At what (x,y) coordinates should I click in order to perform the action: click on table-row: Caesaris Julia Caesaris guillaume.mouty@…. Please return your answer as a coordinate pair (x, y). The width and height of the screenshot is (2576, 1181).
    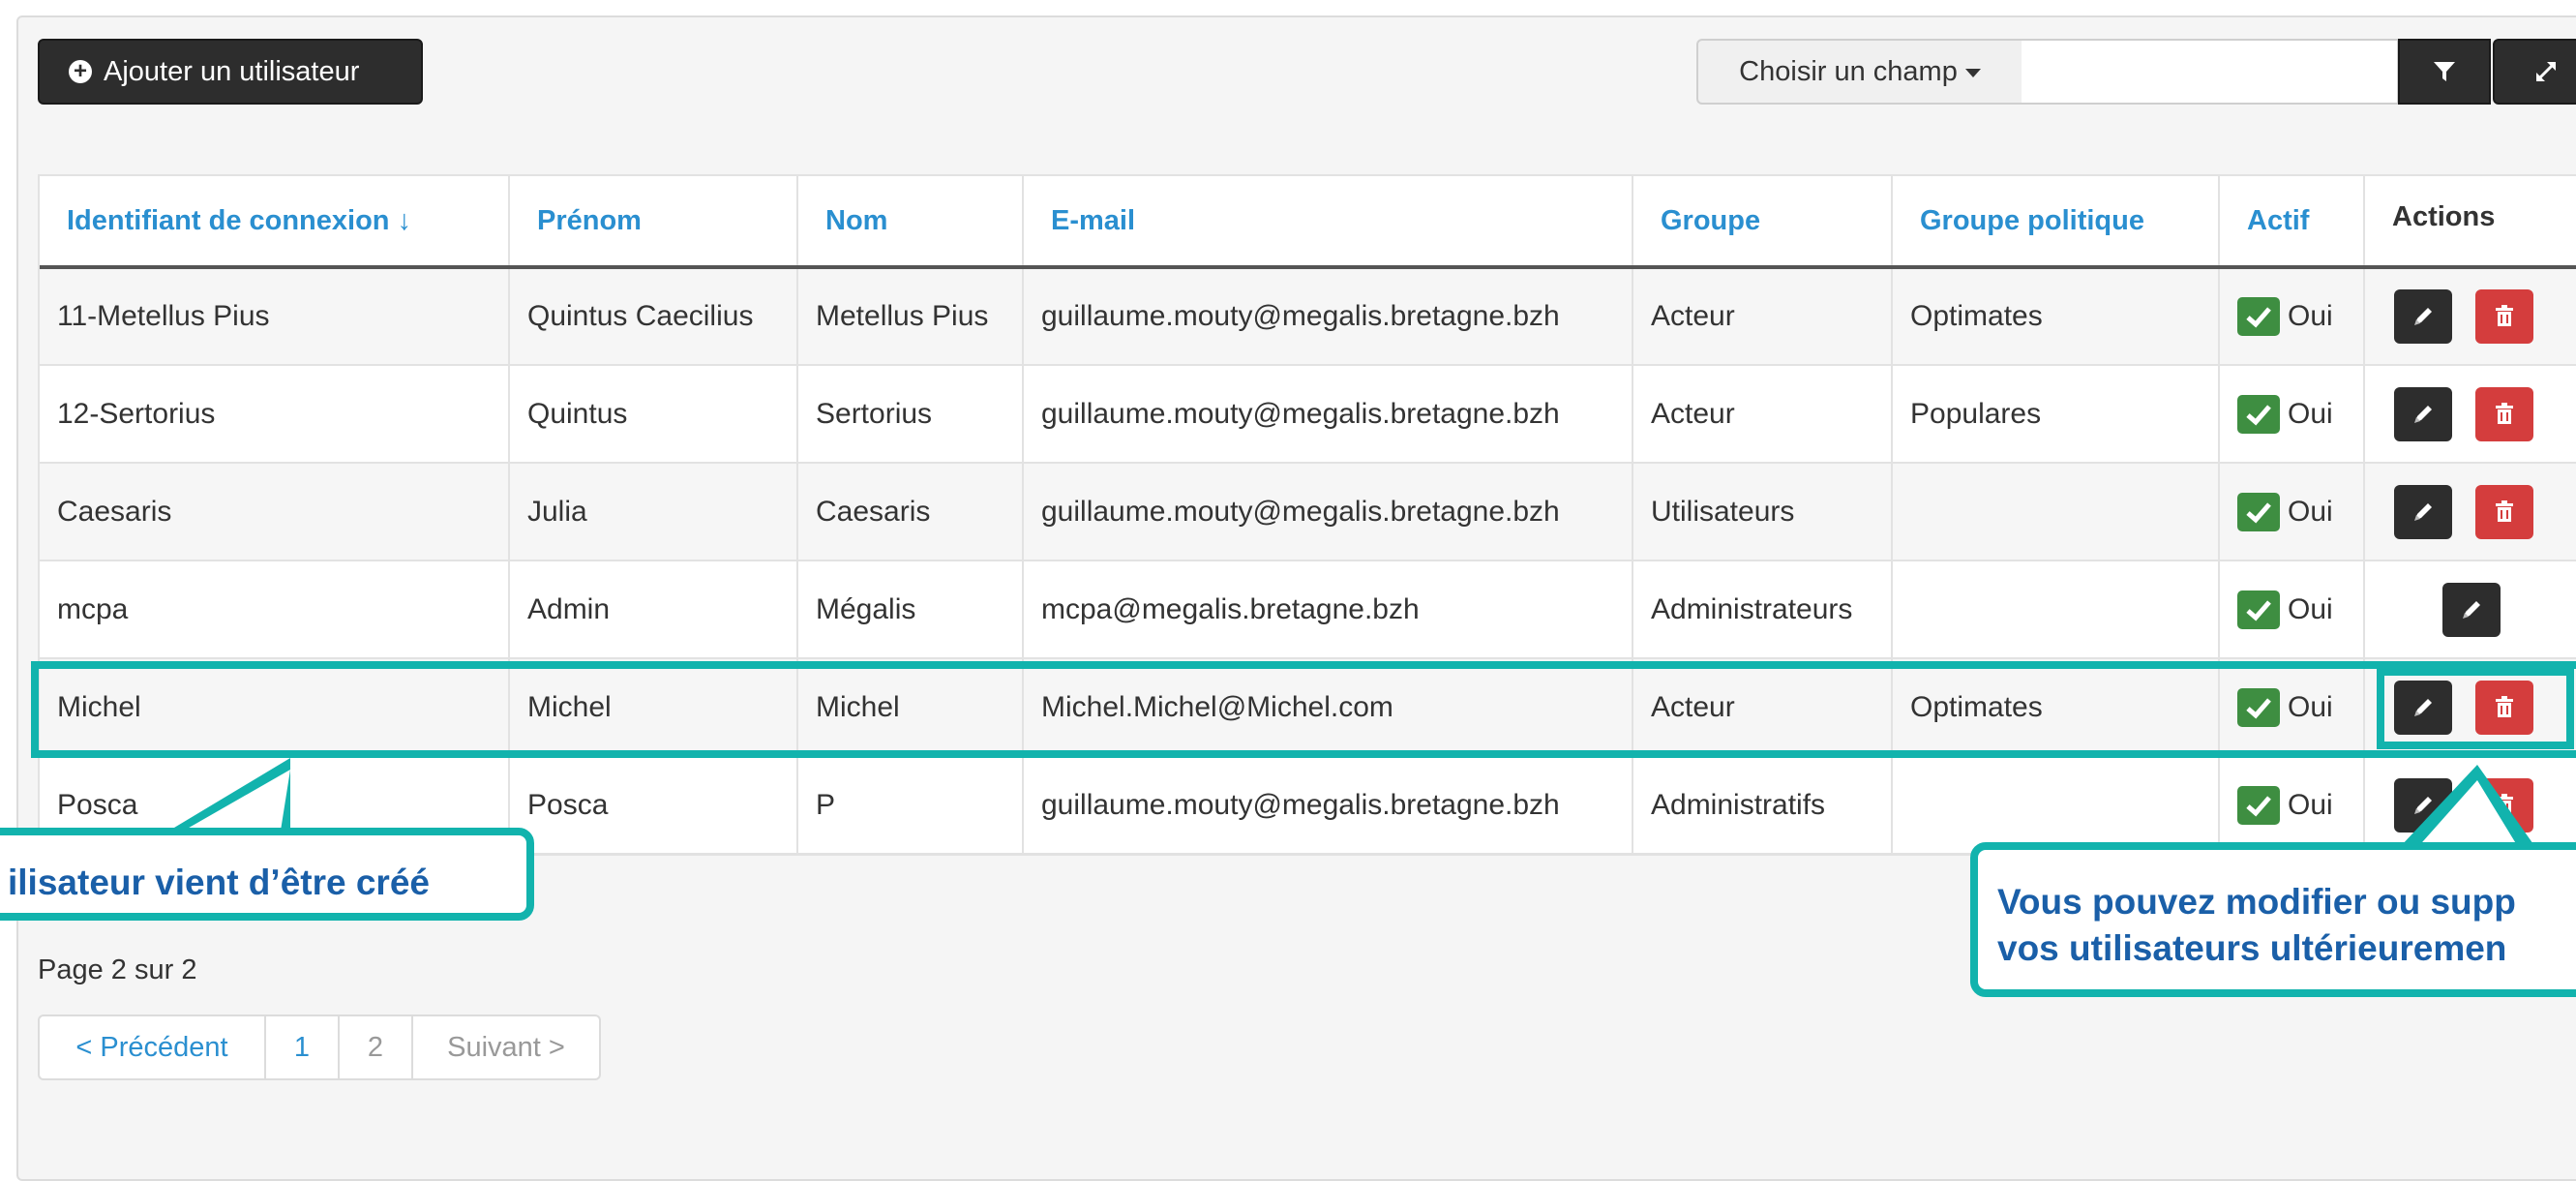
    Looking at the image, I should click on (1308, 512).